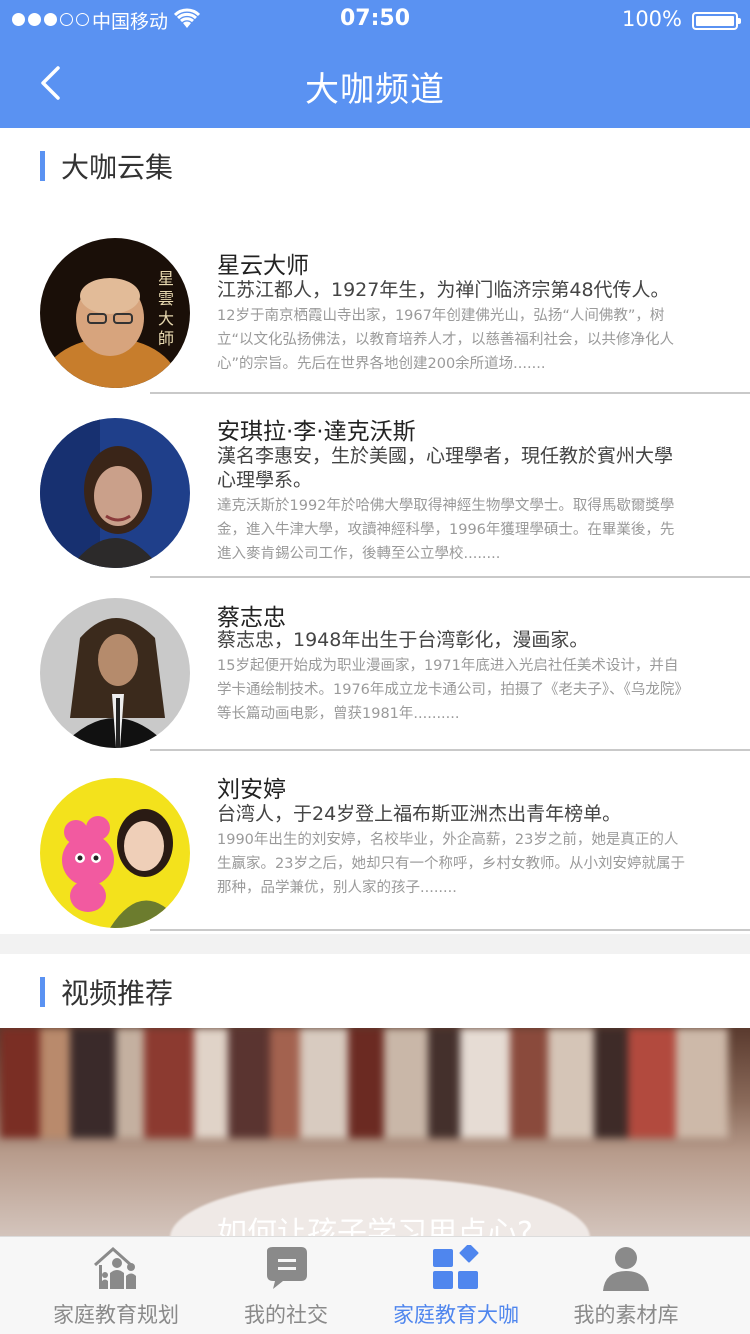 Image resolution: width=750 pixels, height=1334 pixels. What do you see at coordinates (166, 338) in the screenshot?
I see `svg-text: 師` at bounding box center [166, 338].